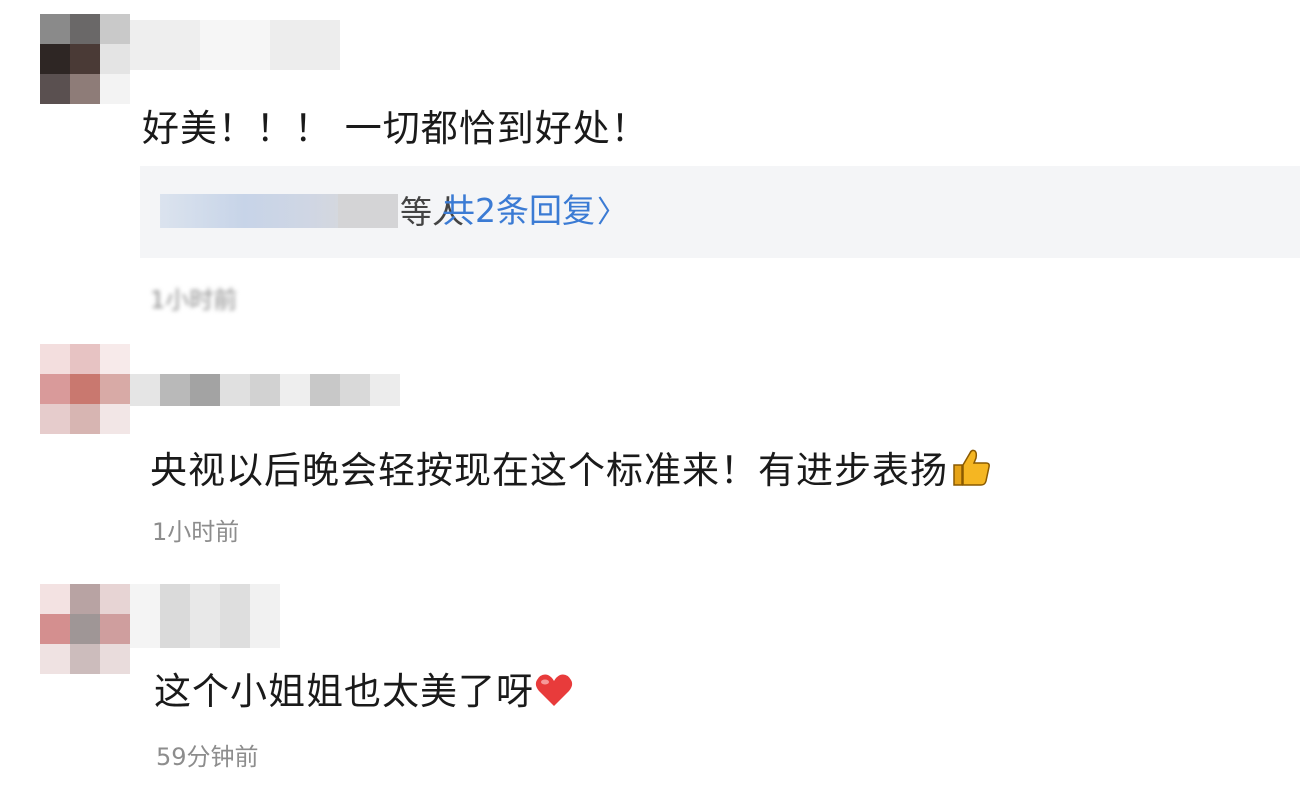 This screenshot has height=794, width=1300. I want to click on comment-text: 央视以后晚会轻按现在这个标准来！有进步表扬, so click(571, 470).